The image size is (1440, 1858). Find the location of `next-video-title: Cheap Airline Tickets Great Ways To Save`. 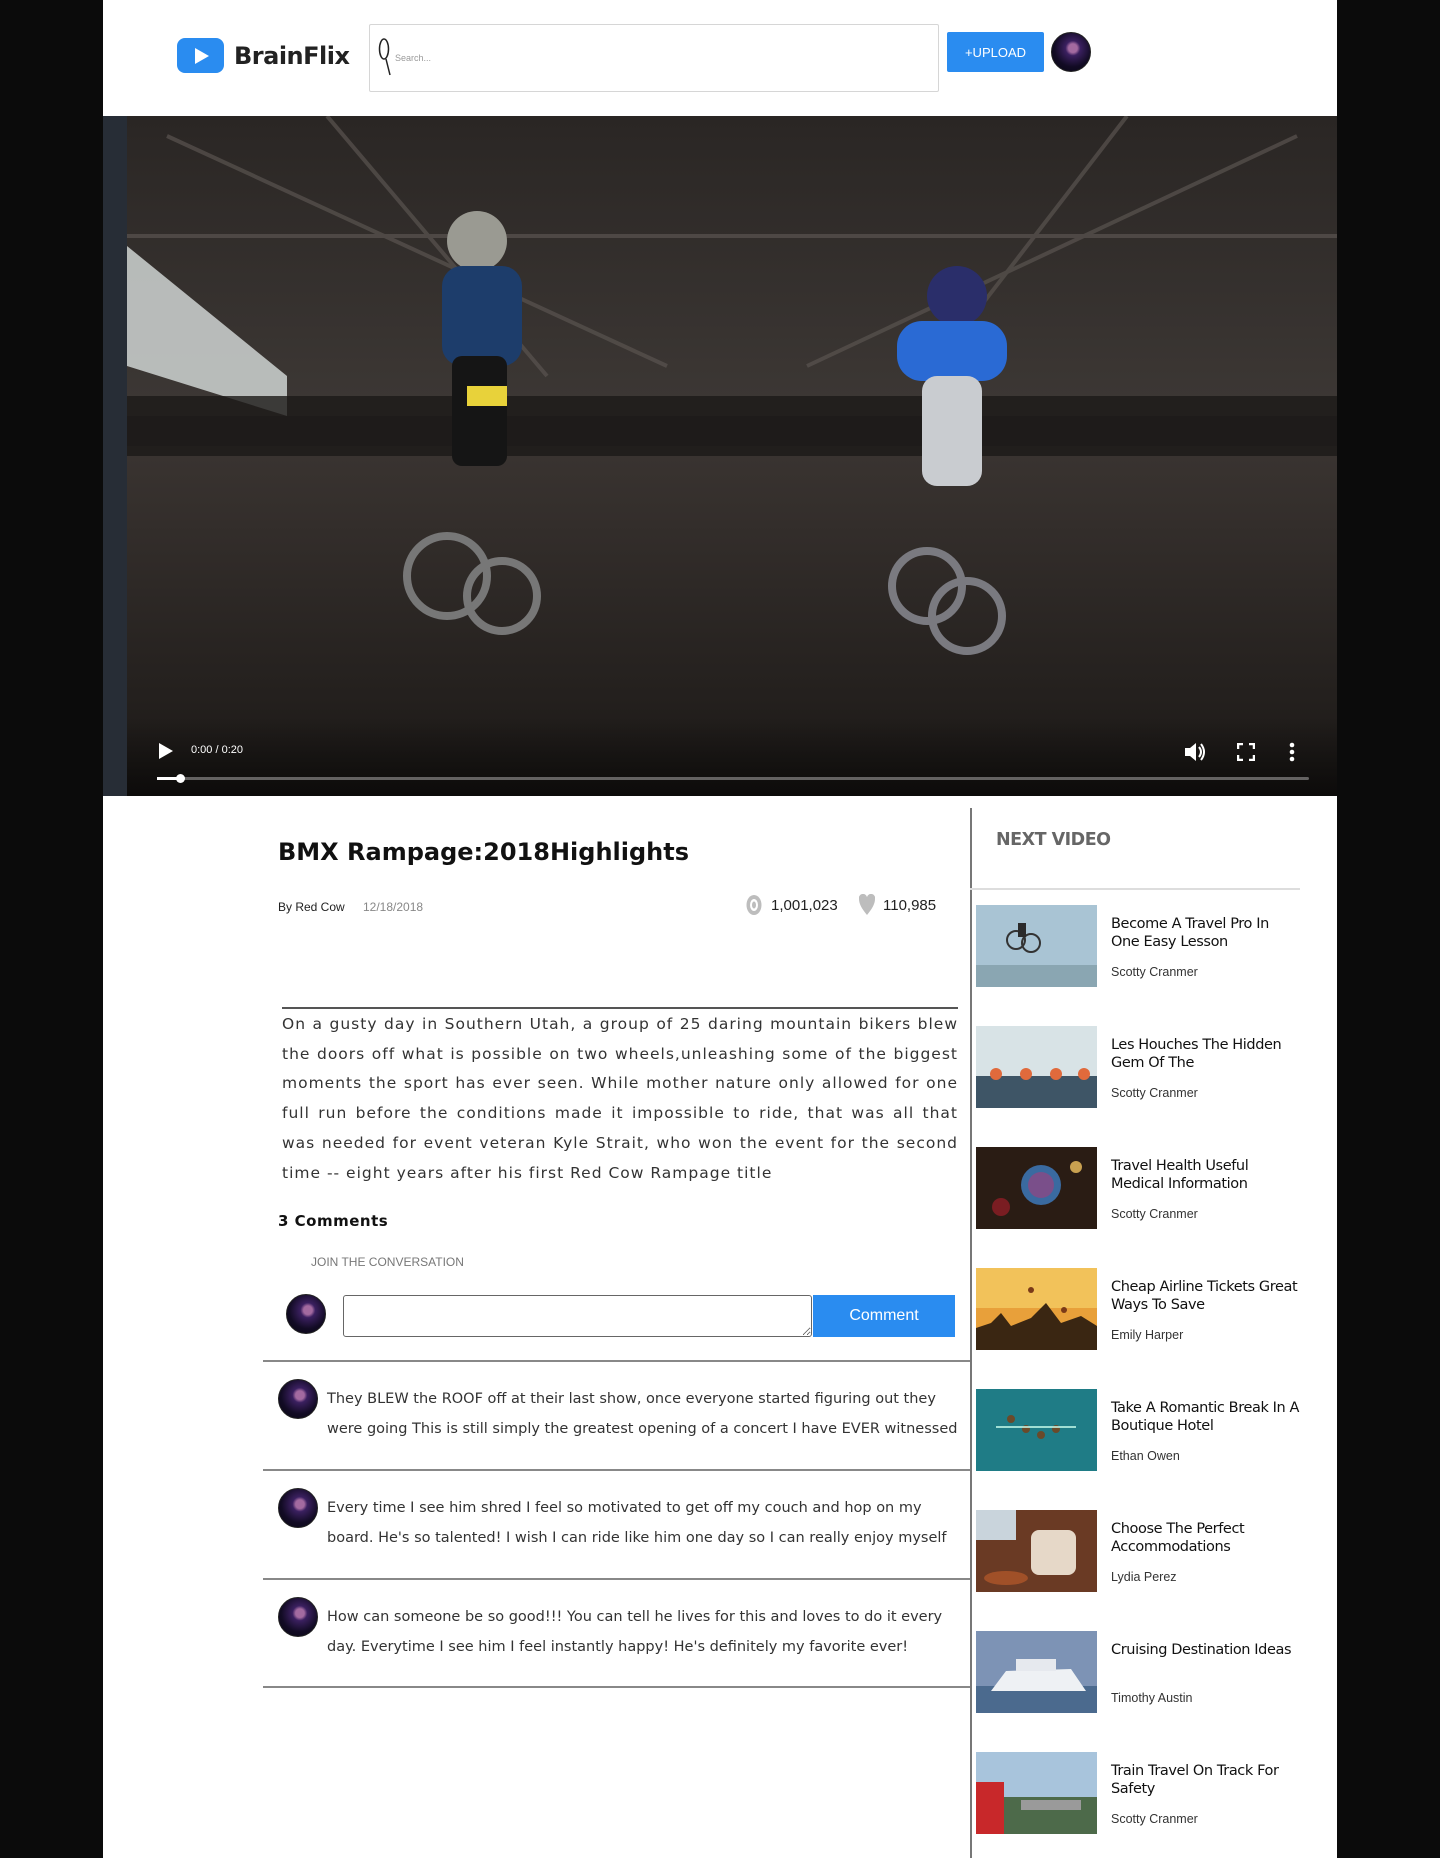

next-video-title: Cheap Airline Tickets Great Ways To Save is located at coordinates (1204, 1296).